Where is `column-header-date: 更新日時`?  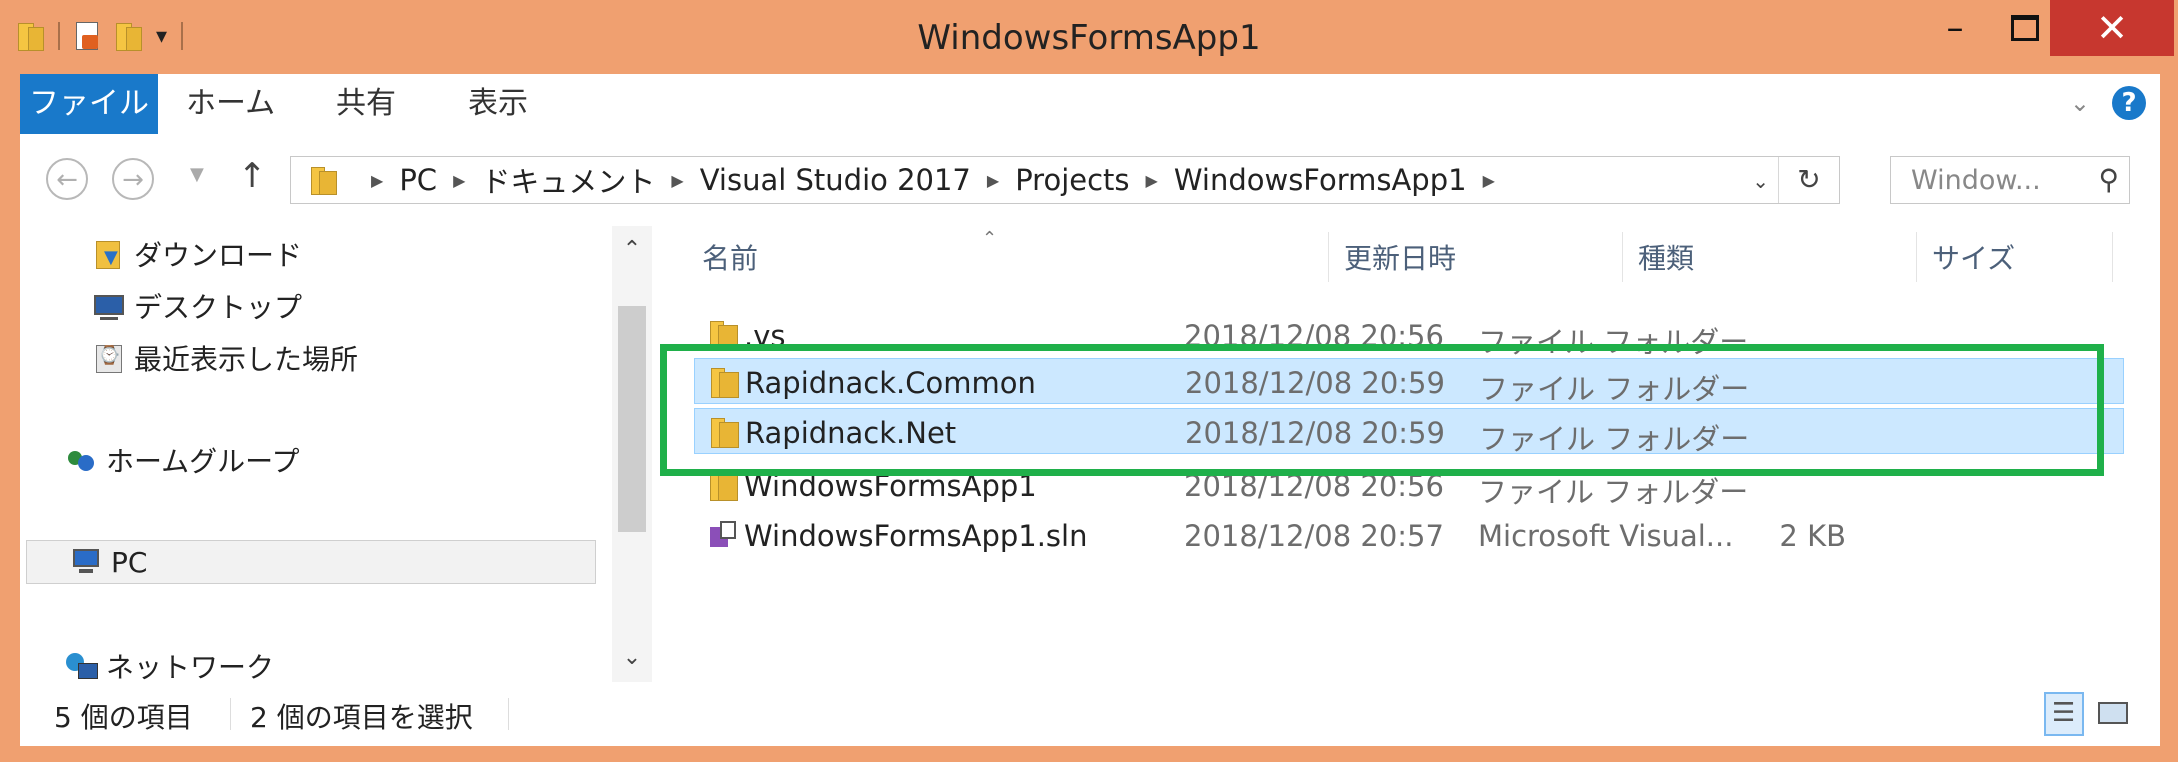 column-header-date: 更新日時 is located at coordinates (1484, 257).